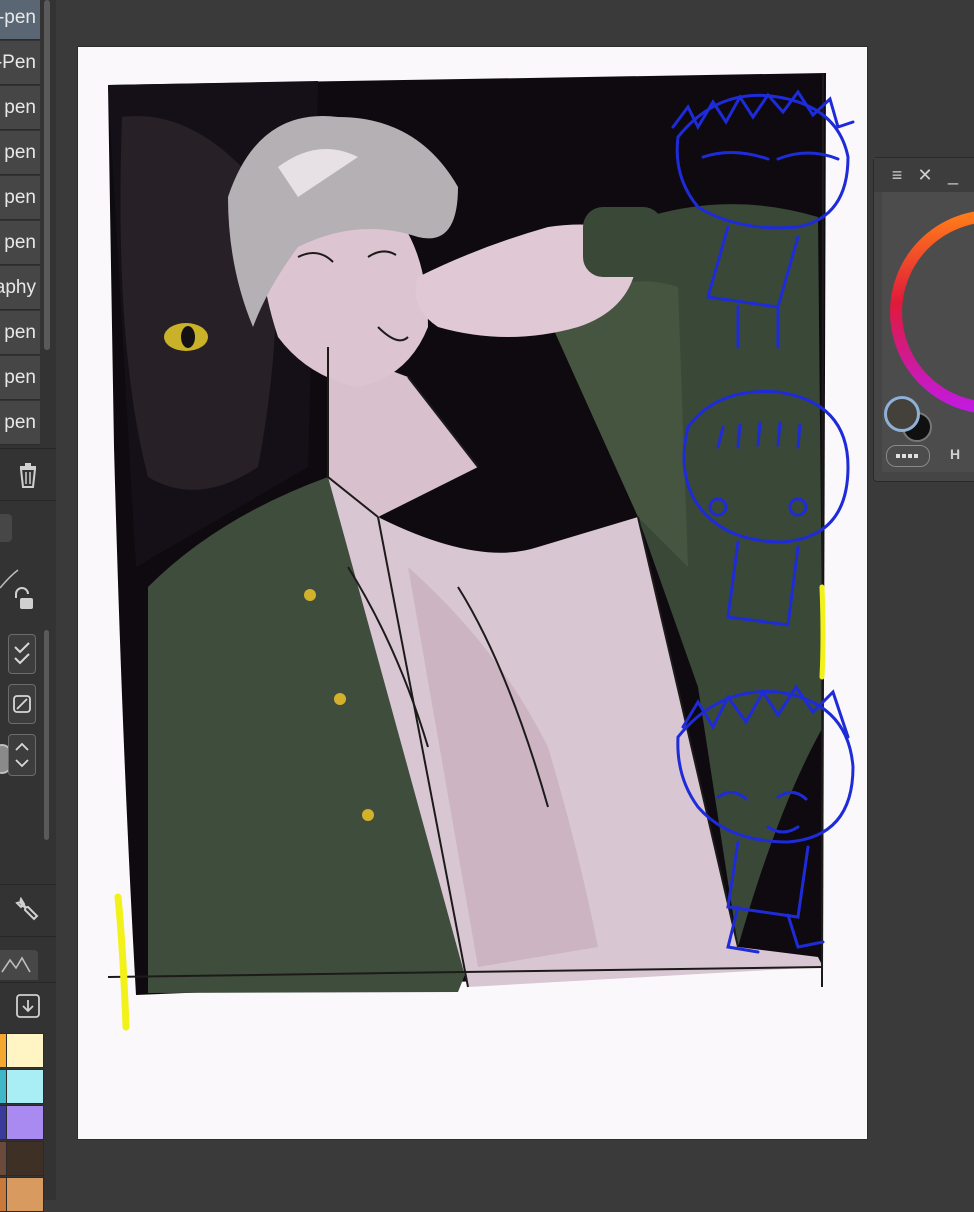 The width and height of the screenshot is (974, 1212). Describe the element at coordinates (20, 20) in the screenshot. I see `brush-item: G-pen` at that location.